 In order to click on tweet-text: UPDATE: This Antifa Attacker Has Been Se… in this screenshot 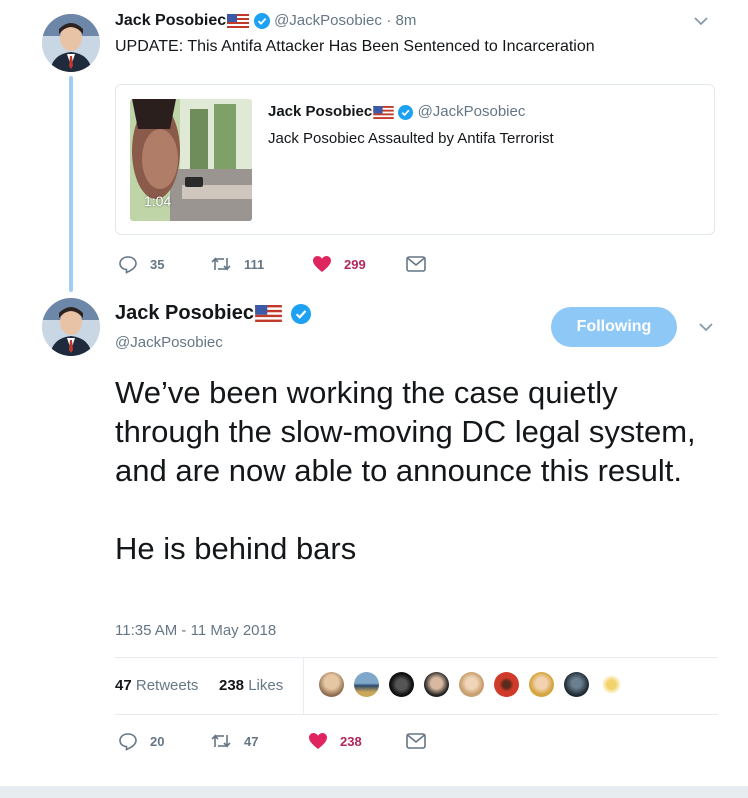, I will do `click(355, 46)`.